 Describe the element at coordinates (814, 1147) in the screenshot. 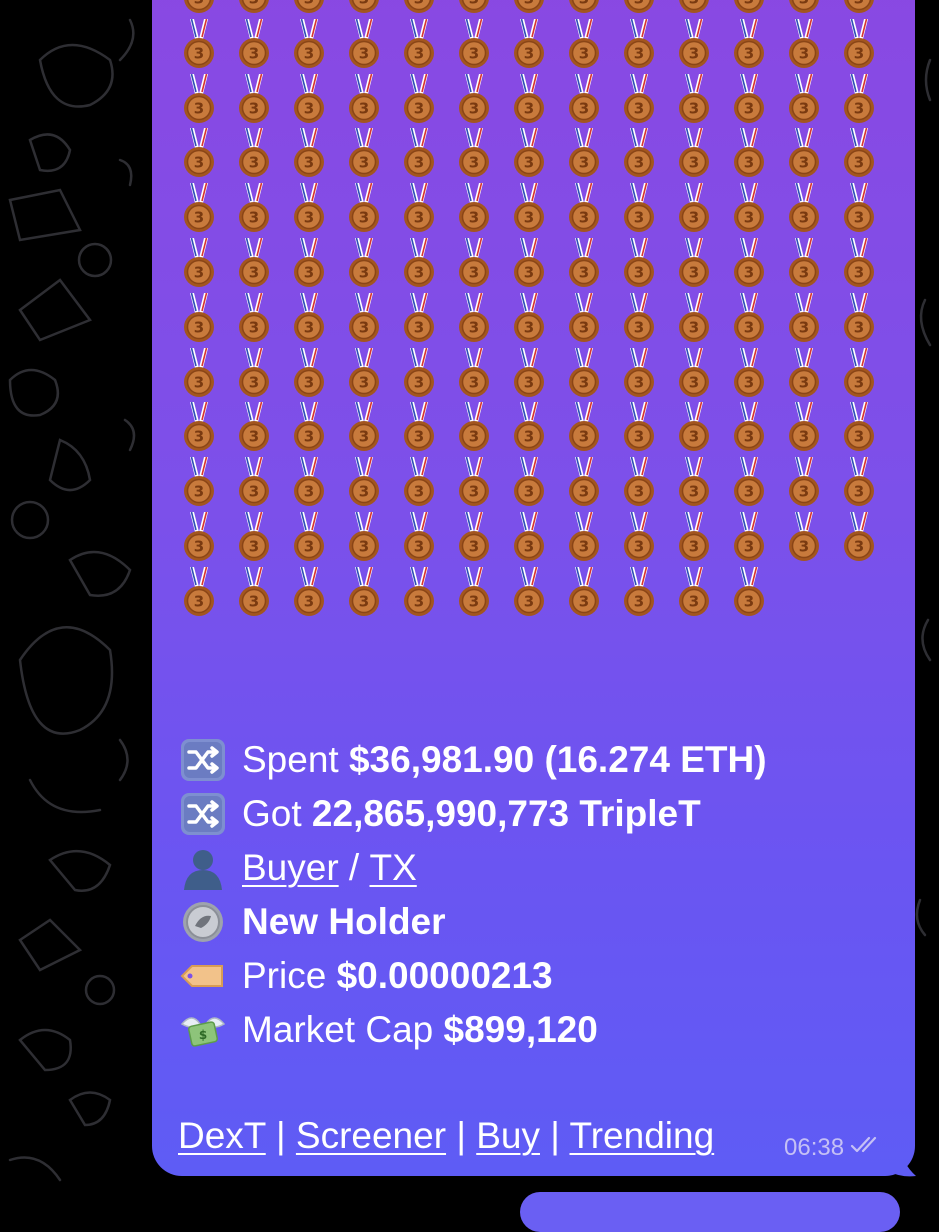

I see `message-time: 06:38` at that location.